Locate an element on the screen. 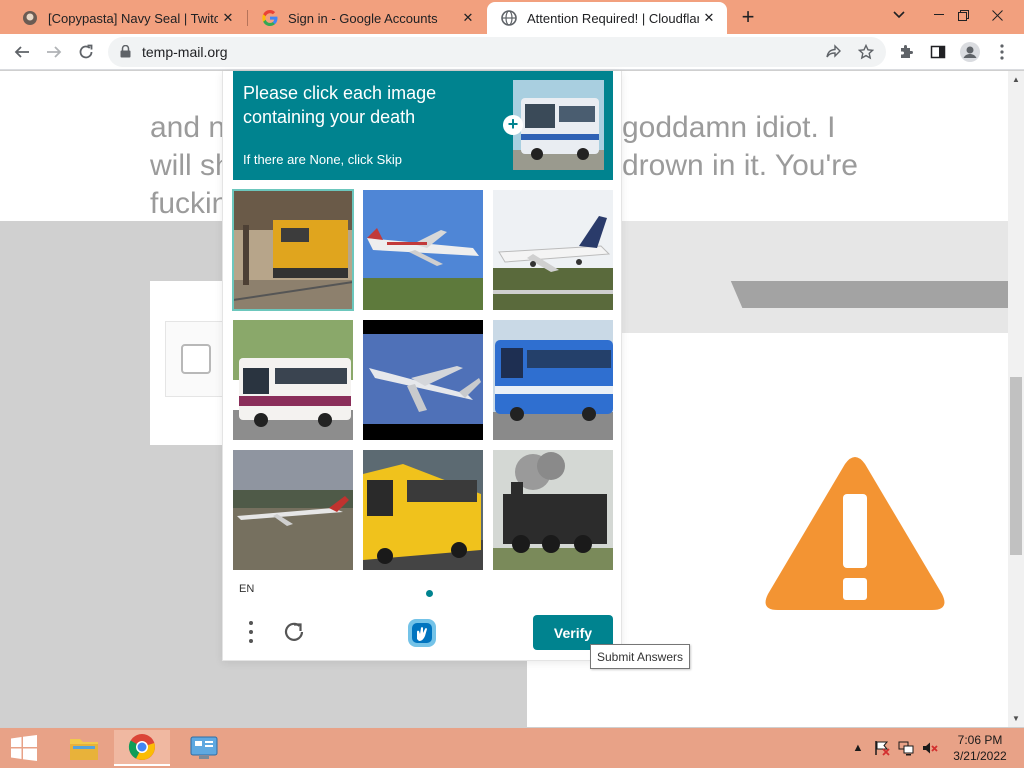  tab-title: Attention Required! | Cloudflare is located at coordinates (613, 18).